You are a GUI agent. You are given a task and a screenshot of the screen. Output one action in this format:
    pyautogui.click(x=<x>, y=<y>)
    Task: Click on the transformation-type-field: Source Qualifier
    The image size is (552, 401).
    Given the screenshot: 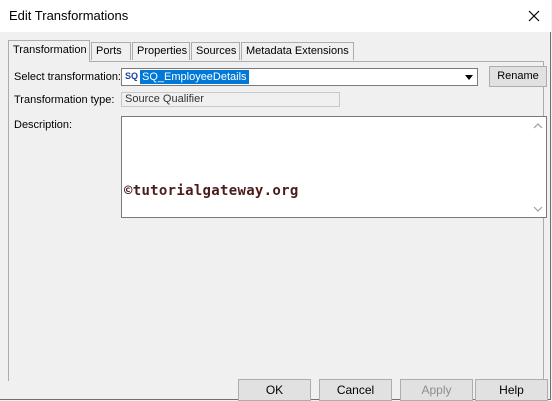 What is the action you would take?
    pyautogui.click(x=230, y=99)
    